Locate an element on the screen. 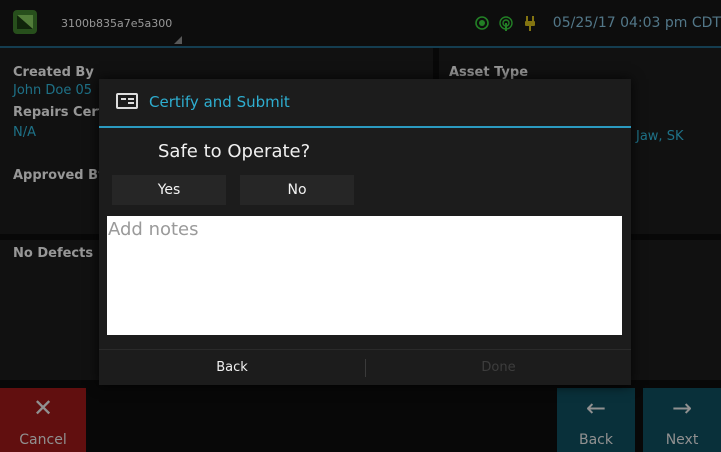 Image resolution: width=721 pixels, height=452 pixels. dialog-header: Certify and Submit is located at coordinates (365, 103).